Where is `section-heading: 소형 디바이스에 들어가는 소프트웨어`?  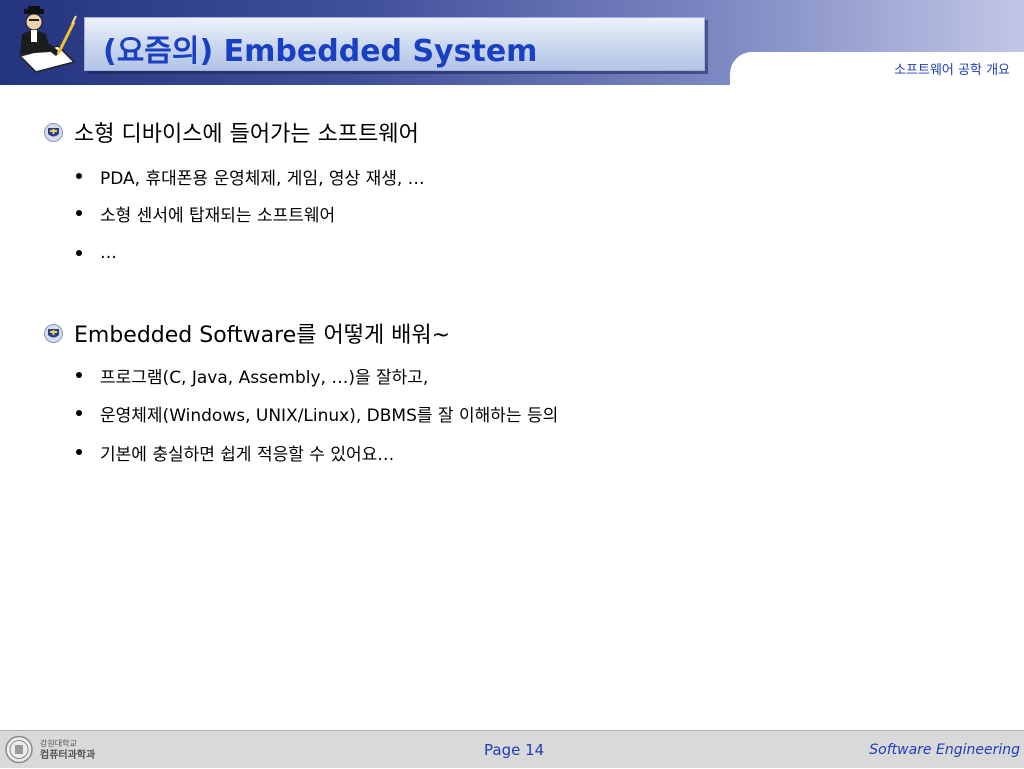
section-heading: 소형 디바이스에 들어가는 소프트웨어 is located at coordinates (231, 132).